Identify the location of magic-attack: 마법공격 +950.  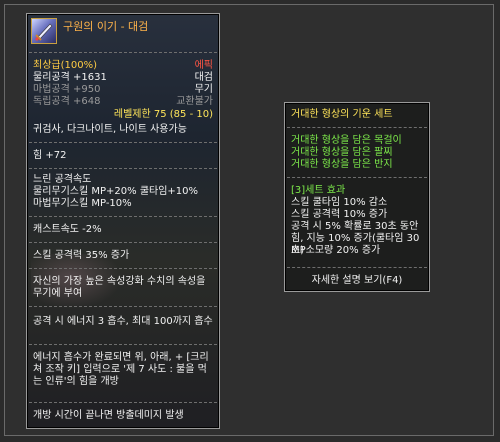
(67, 89).